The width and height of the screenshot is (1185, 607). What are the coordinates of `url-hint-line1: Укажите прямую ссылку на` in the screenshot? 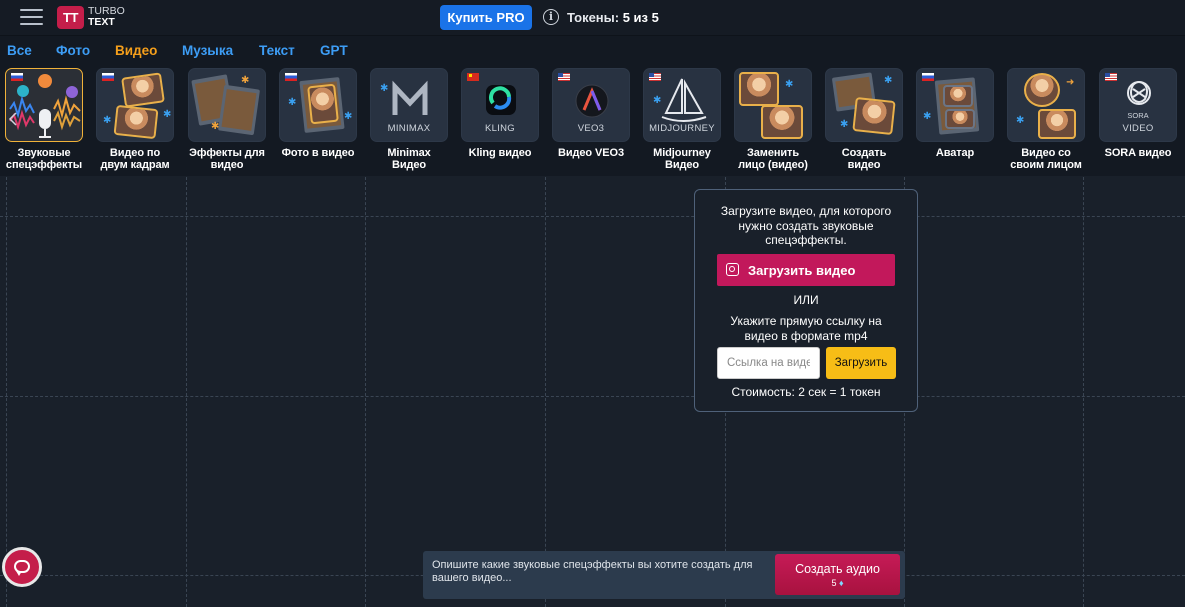 It's located at (806, 321).